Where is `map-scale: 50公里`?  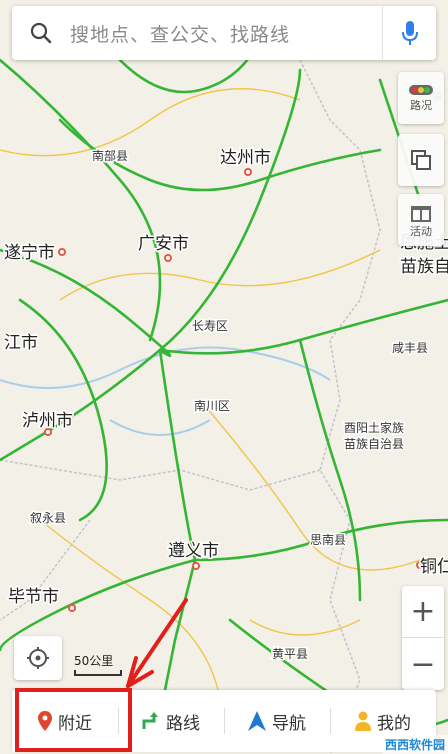 map-scale: 50公里 is located at coordinates (98, 664).